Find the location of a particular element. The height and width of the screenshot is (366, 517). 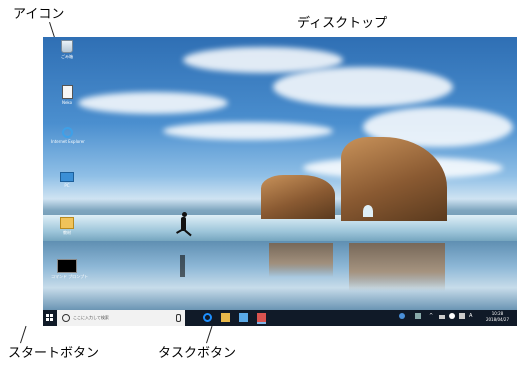

rock-small is located at coordinates (298, 197).